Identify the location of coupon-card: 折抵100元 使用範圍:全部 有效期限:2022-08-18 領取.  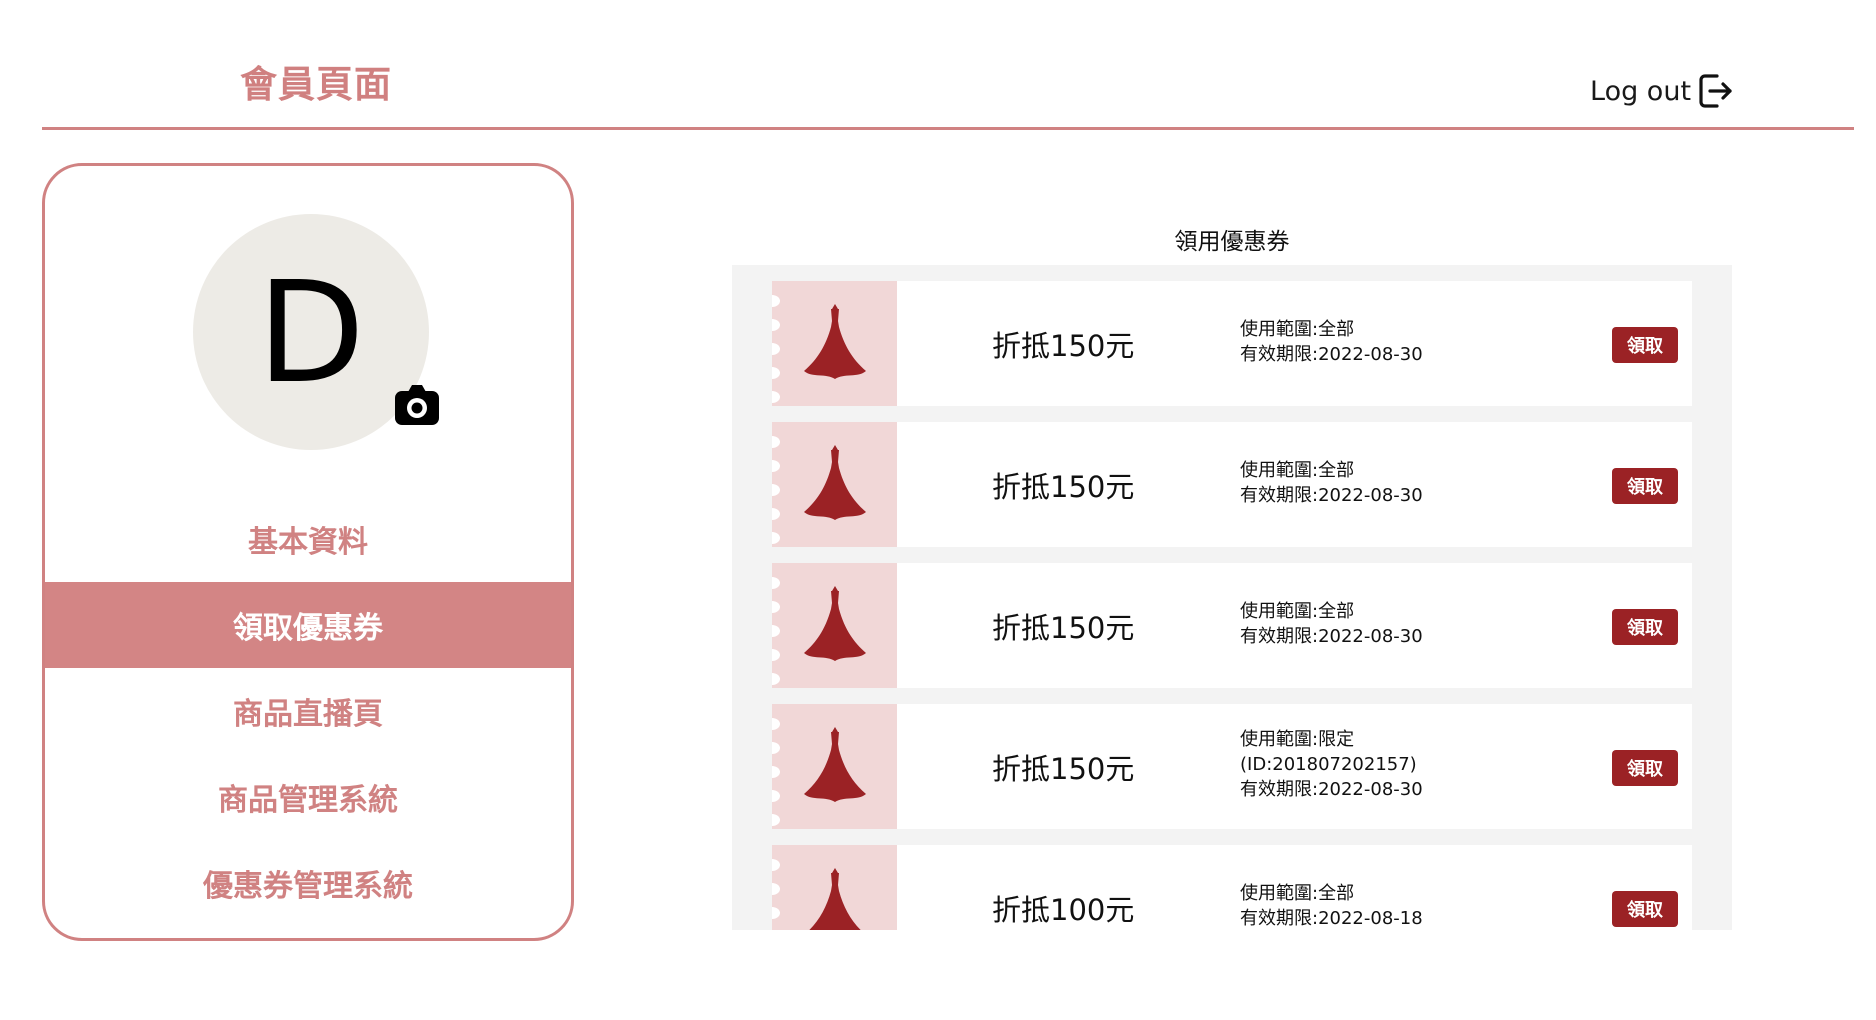
(1232, 887).